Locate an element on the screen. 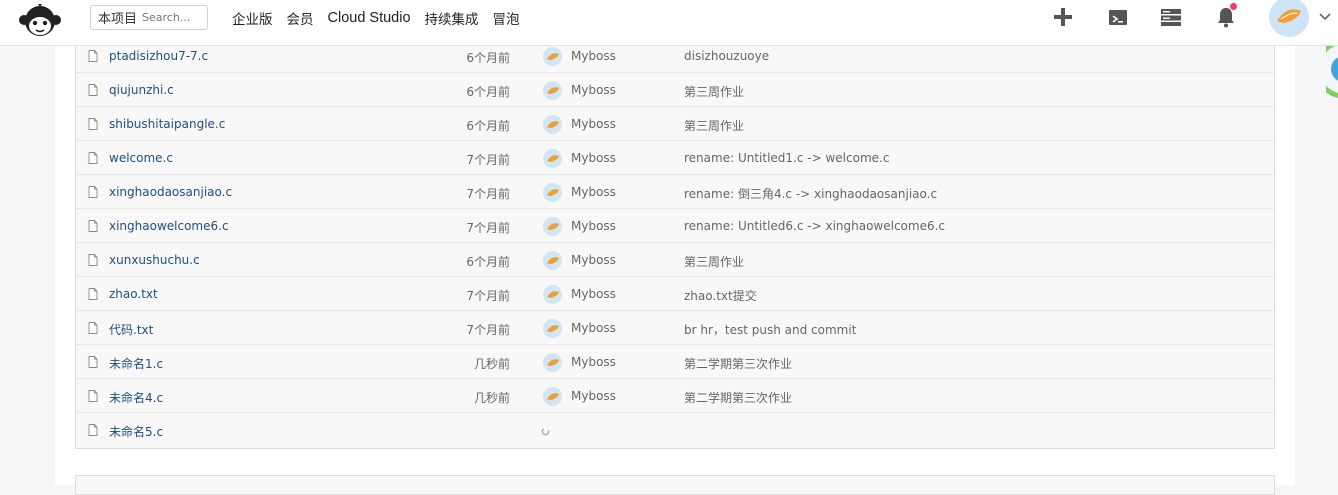 Image resolution: width=1338 pixels, height=495 pixels. file-name-link: 未命名5.c is located at coordinates (136, 431).